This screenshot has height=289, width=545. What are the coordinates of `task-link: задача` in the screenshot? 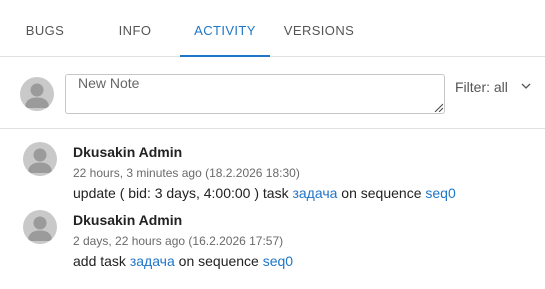 It's located at (152, 261).